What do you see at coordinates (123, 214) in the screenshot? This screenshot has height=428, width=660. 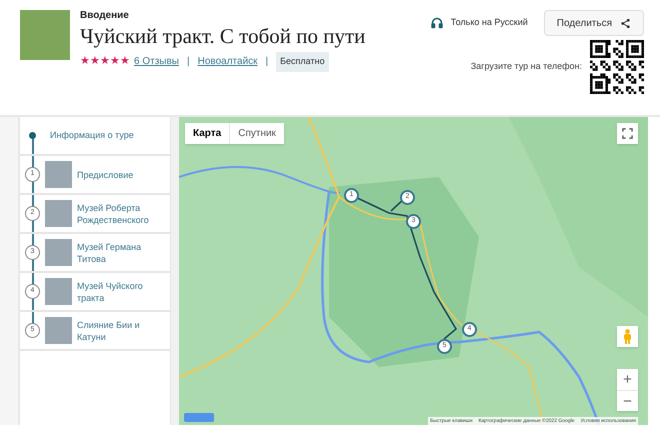 I see `stop-title: Музей Роберта Рождественского` at bounding box center [123, 214].